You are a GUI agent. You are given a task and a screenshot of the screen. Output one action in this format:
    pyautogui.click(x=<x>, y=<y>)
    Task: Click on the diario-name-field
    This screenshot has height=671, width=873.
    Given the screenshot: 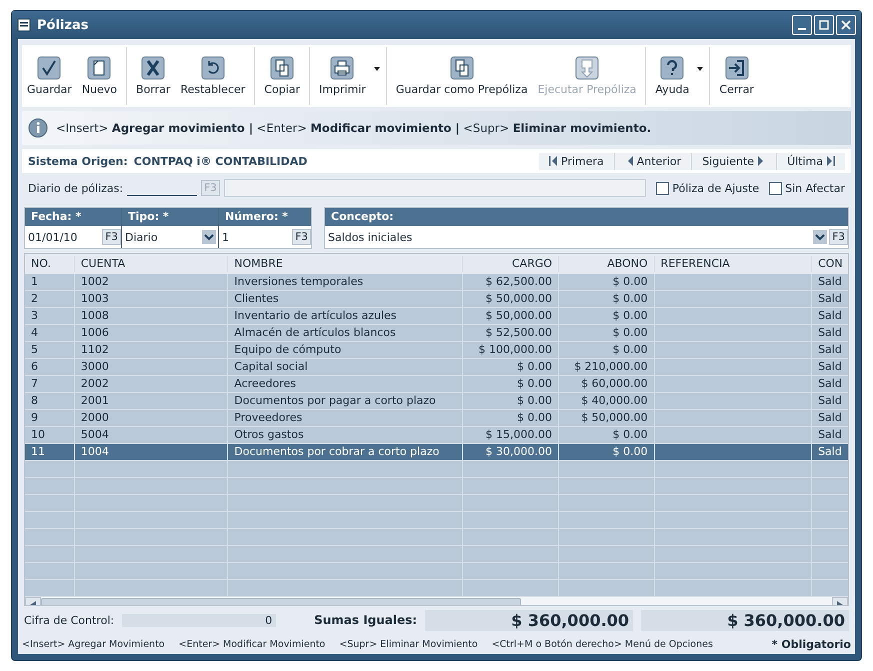 What is the action you would take?
    pyautogui.click(x=435, y=188)
    